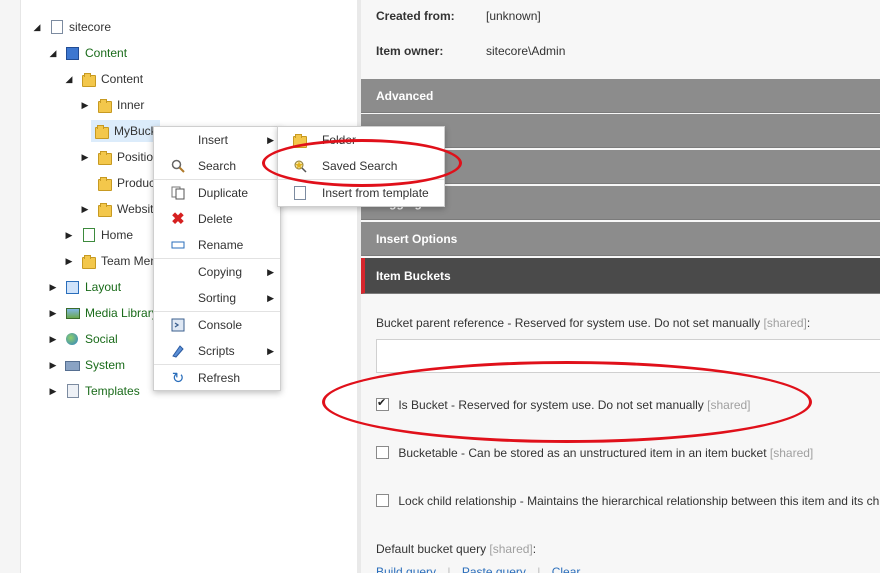  What do you see at coordinates (620, 239) in the screenshot?
I see `section-insert-options: Insert Options` at bounding box center [620, 239].